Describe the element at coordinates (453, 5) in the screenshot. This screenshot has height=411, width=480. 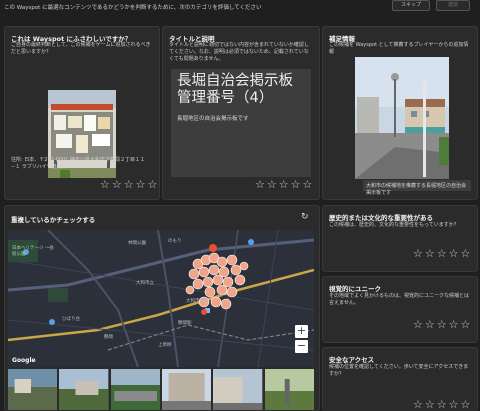
I see `submit-button: 送信` at that location.